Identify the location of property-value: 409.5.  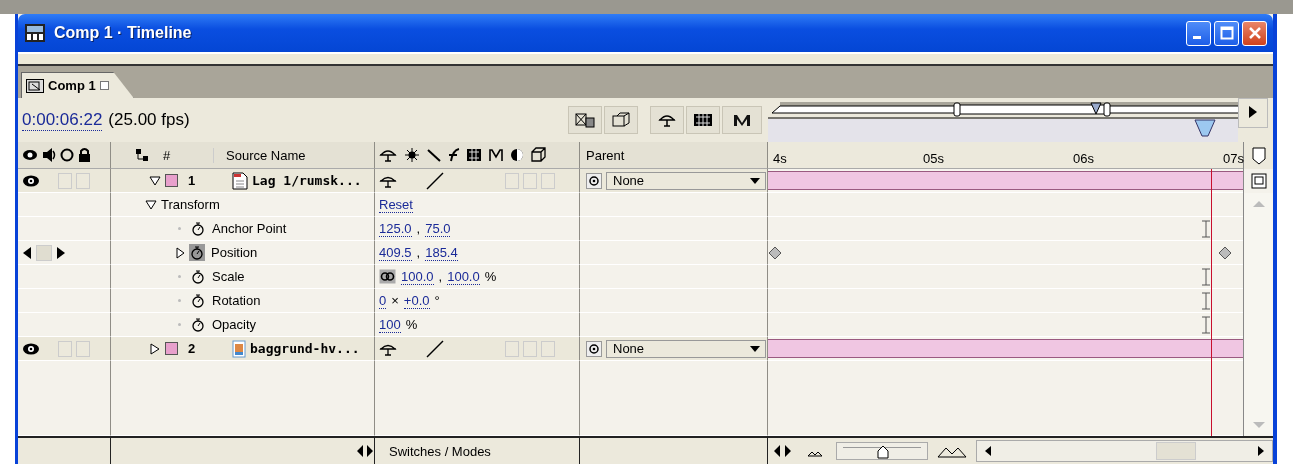
(395, 252).